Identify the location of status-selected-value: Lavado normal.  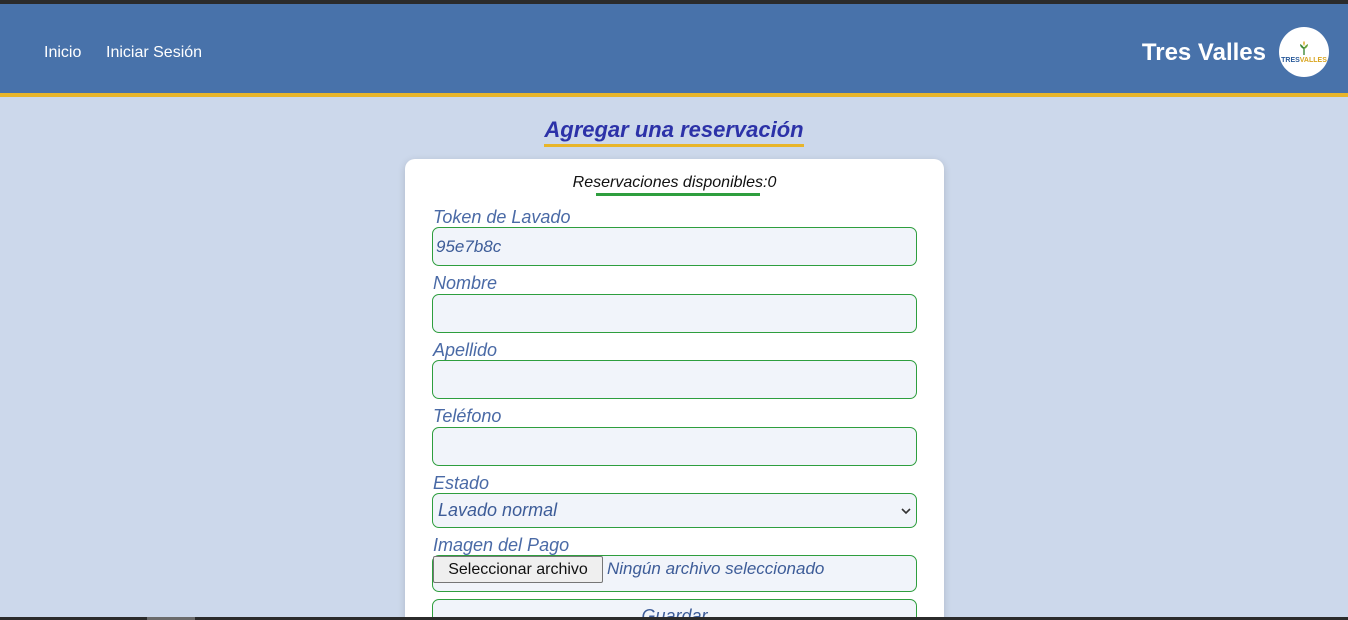
(498, 510).